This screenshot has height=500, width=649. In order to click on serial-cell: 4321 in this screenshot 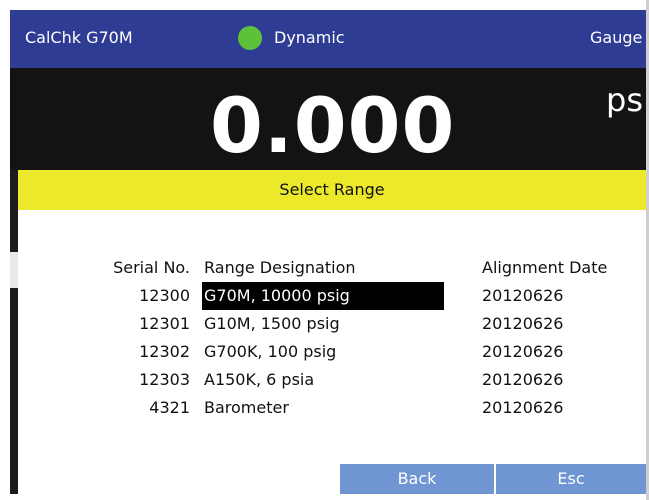, I will do `click(169, 407)`.